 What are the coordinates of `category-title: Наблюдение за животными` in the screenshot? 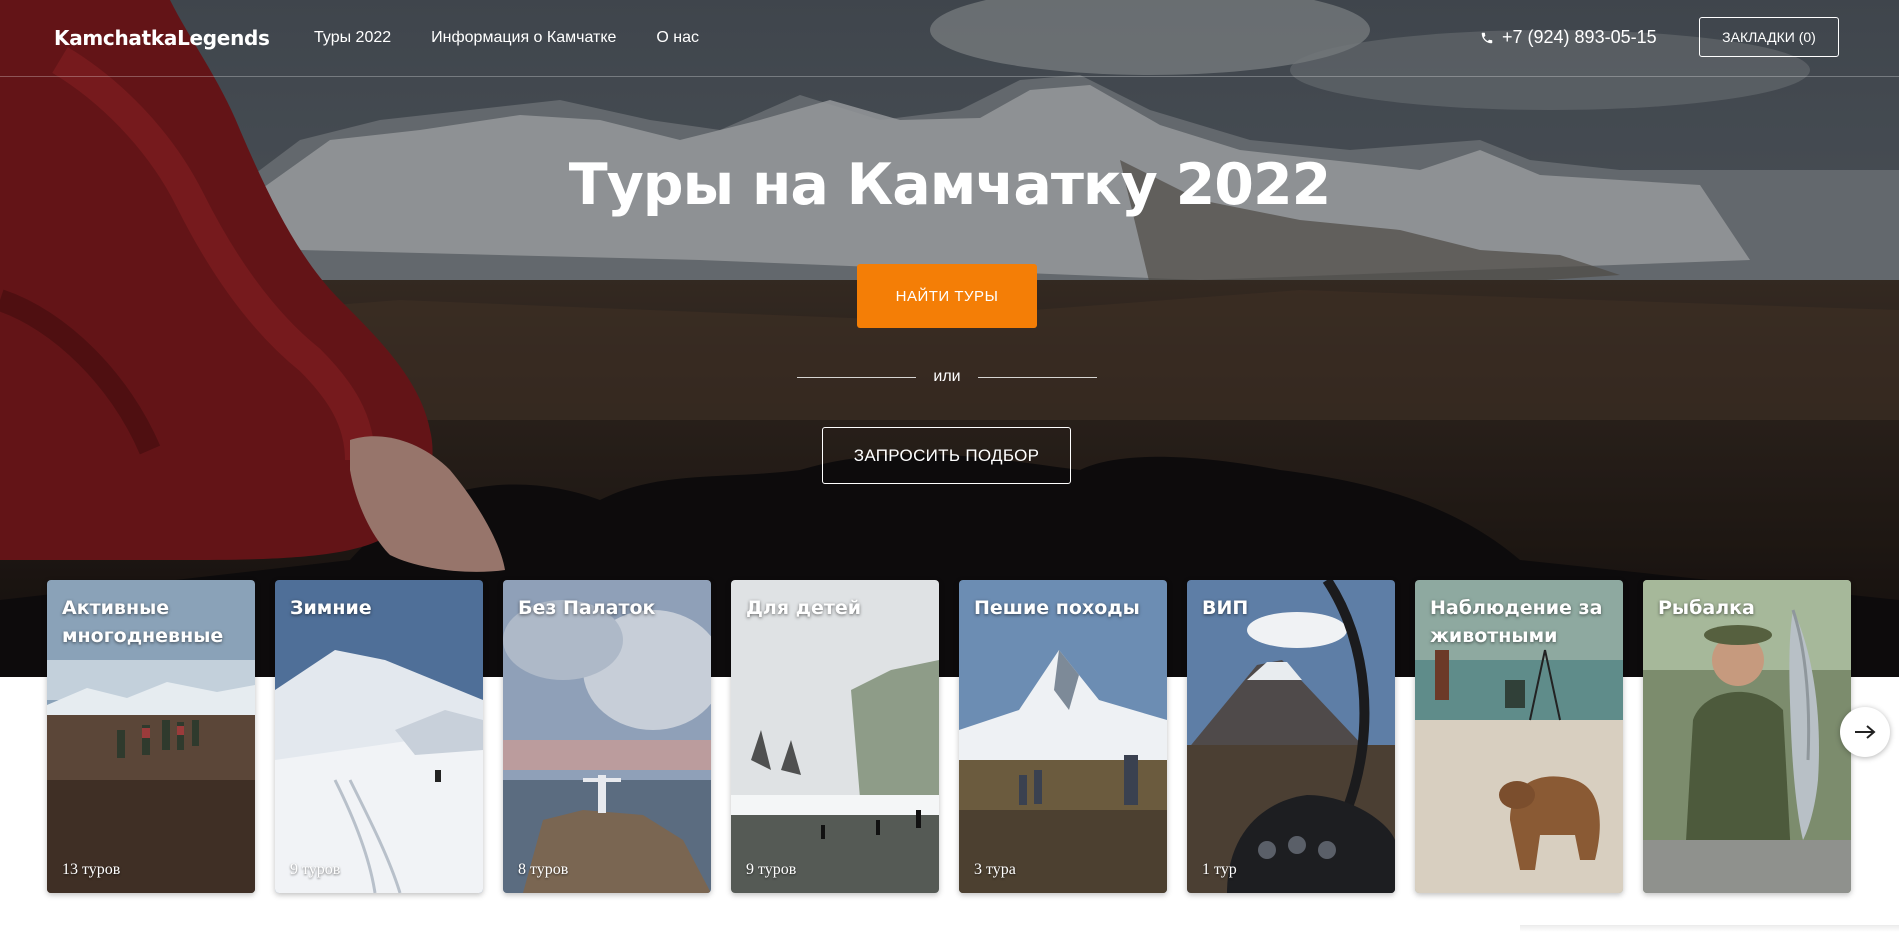 It's located at (1516, 622).